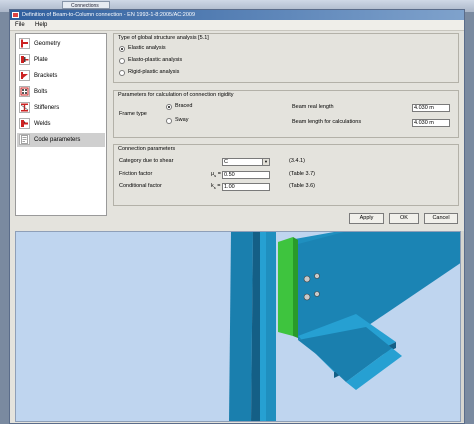 Image resolution: width=474 pixels, height=424 pixels. I want to click on menu-file: File, so click(20, 25).